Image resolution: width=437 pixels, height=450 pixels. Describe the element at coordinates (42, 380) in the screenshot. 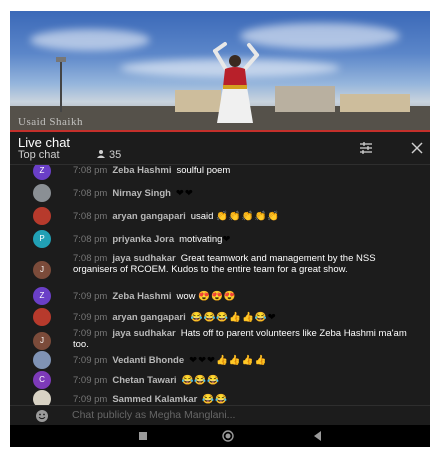

I see `avatar: C` at that location.